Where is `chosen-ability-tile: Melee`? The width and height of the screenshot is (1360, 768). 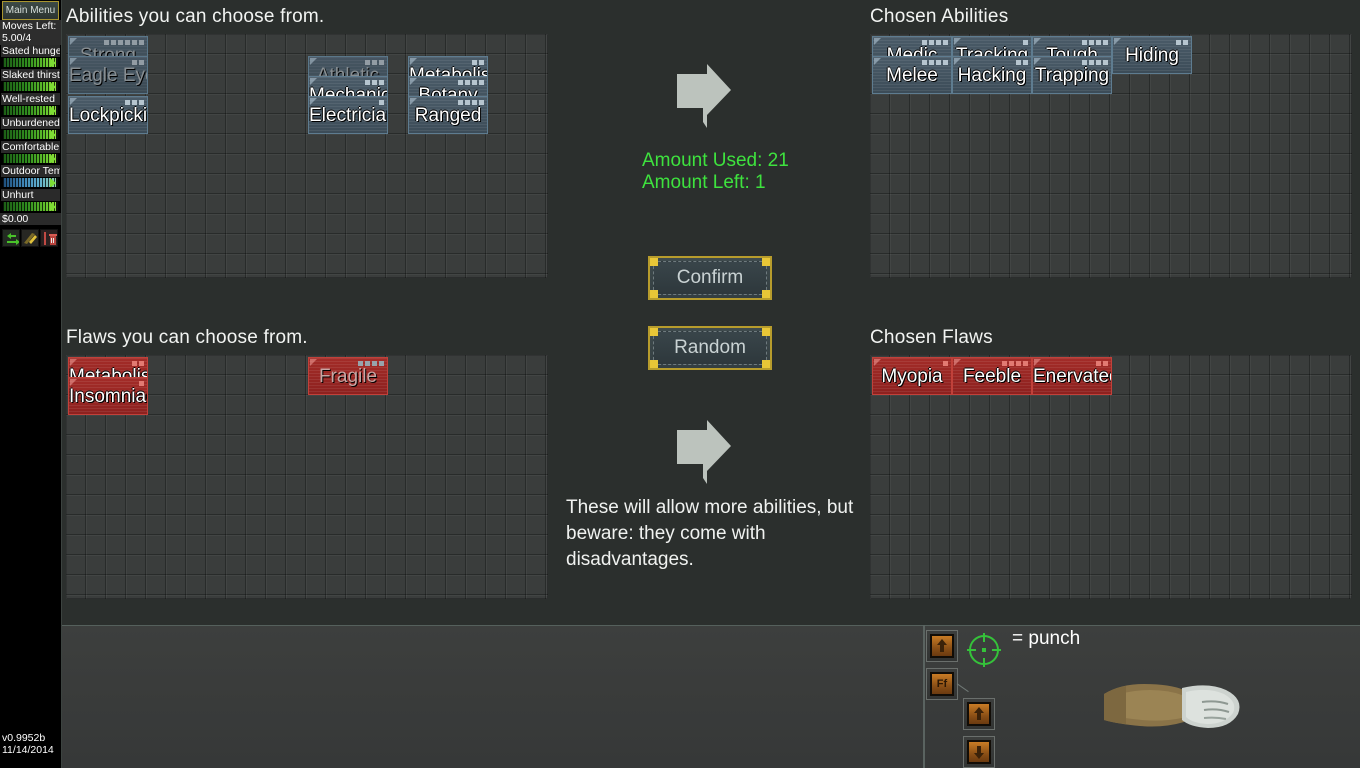
chosen-ability-tile: Melee is located at coordinates (912, 75).